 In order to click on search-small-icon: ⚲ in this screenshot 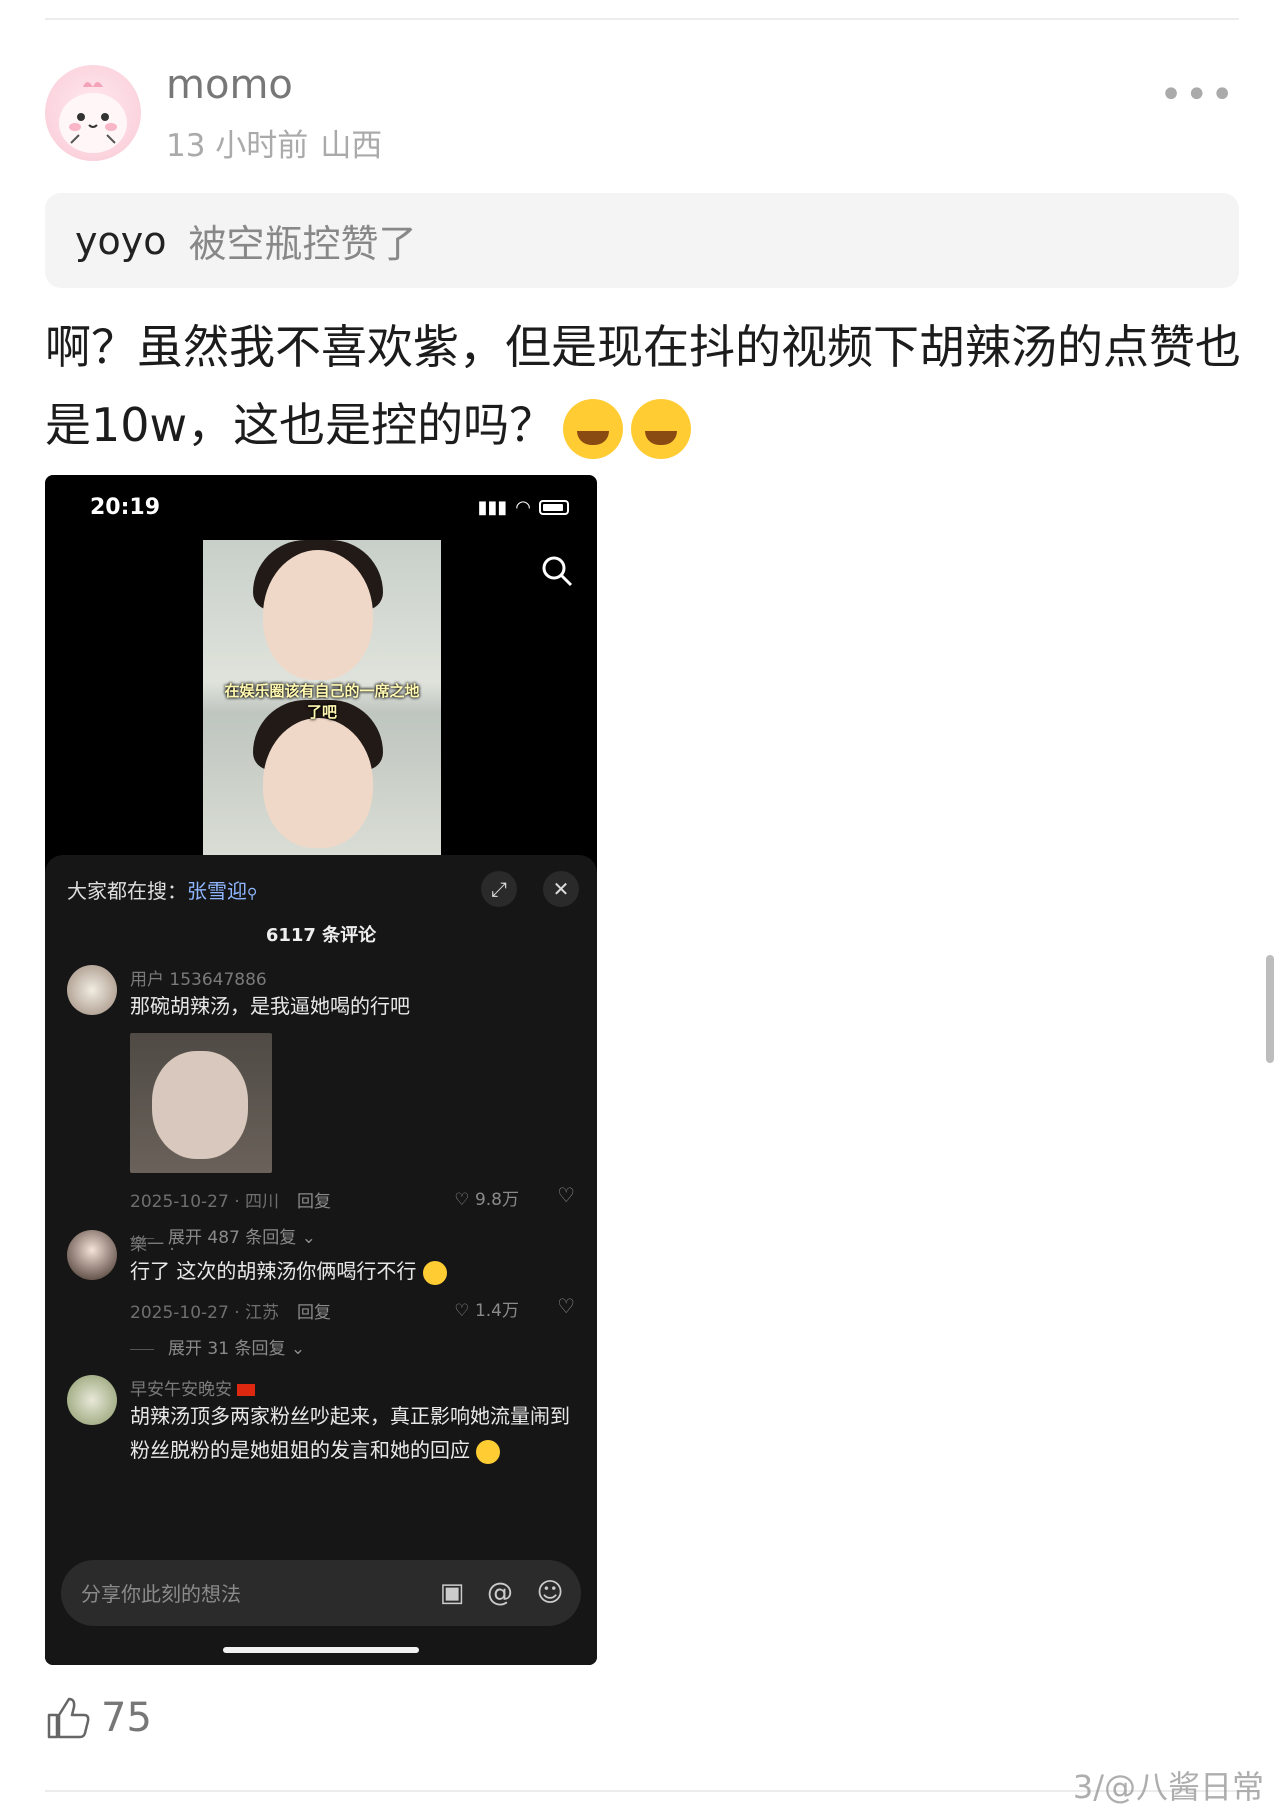, I will do `click(252, 894)`.